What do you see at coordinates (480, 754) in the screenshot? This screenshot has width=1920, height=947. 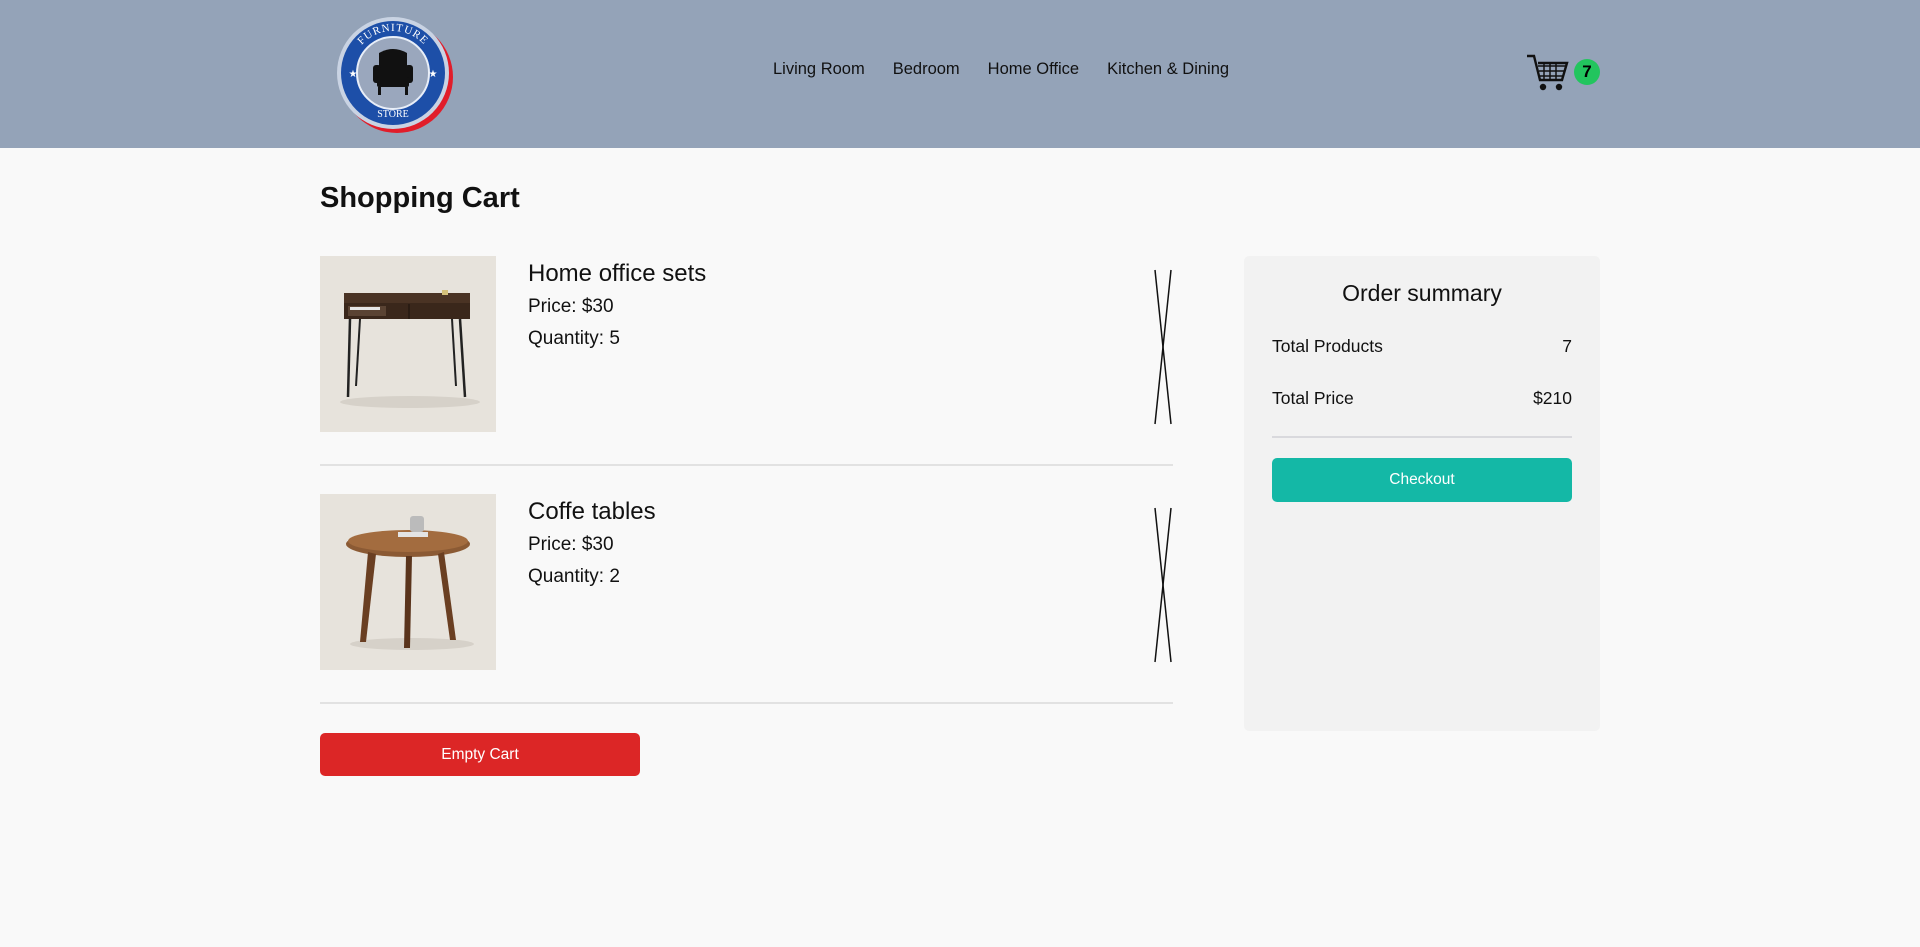 I see `empty-cart-button: Empty Cart` at bounding box center [480, 754].